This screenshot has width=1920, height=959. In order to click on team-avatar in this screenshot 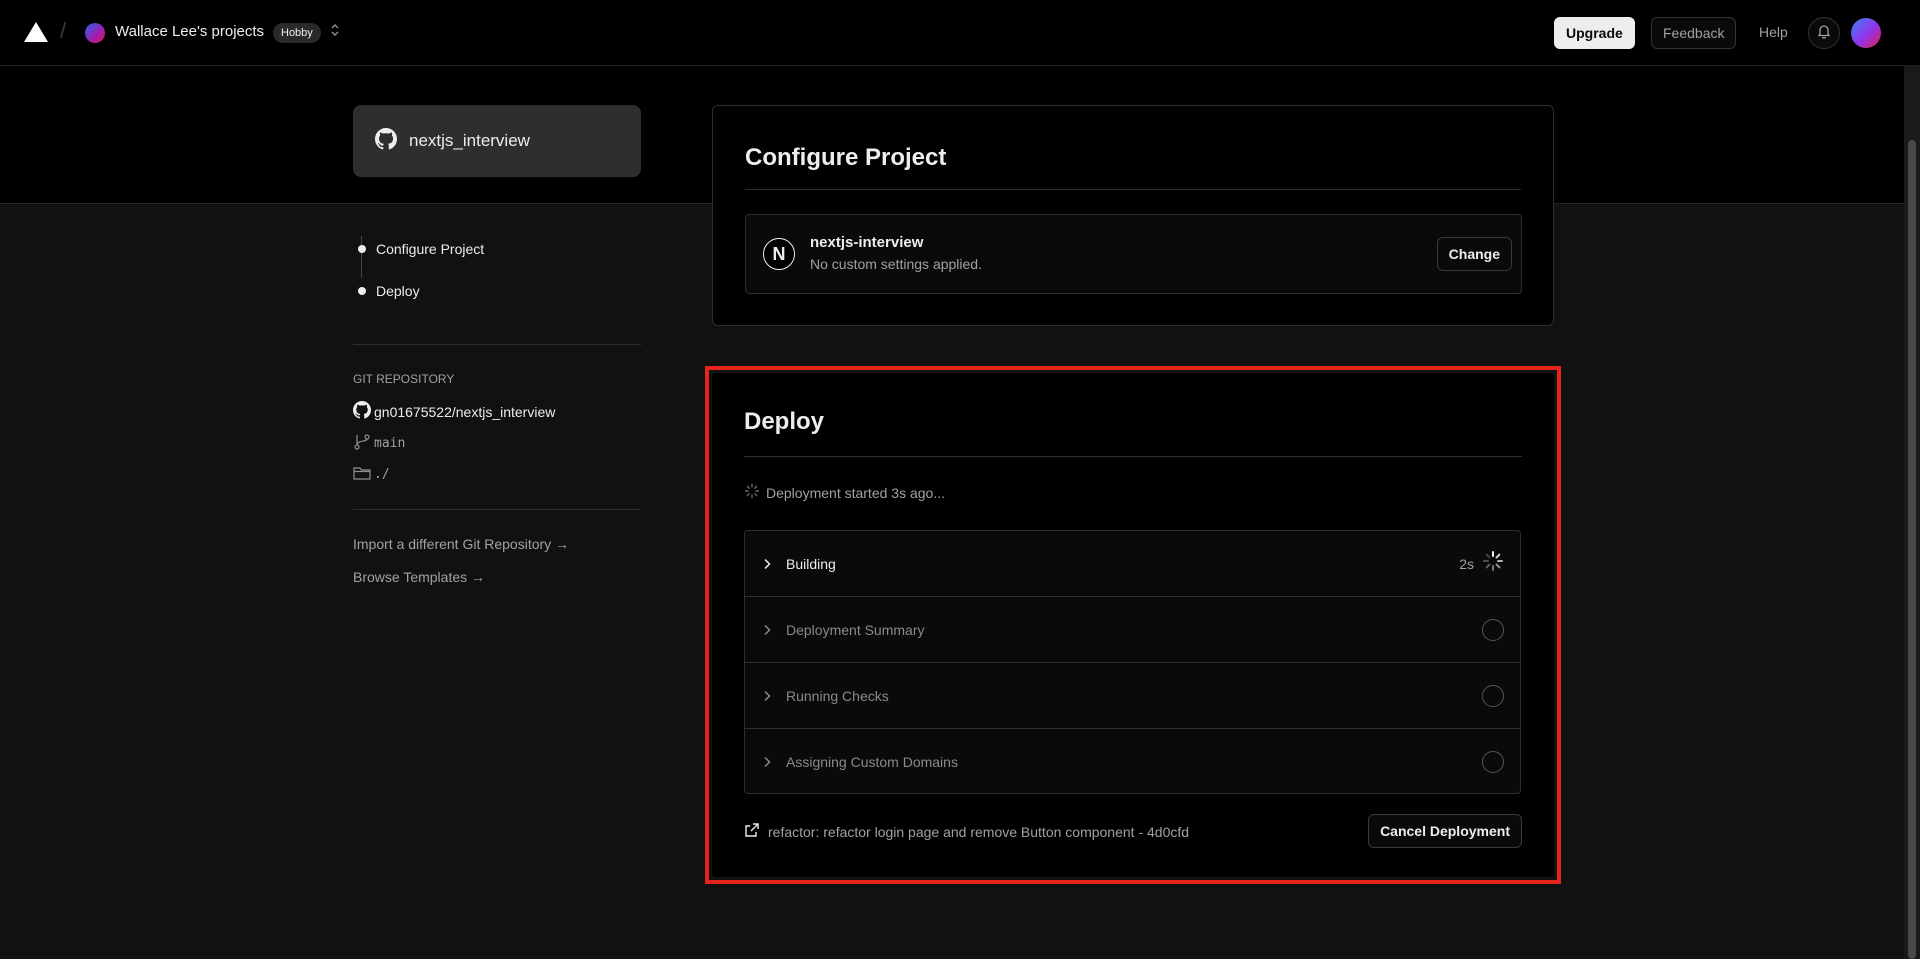, I will do `click(95, 33)`.